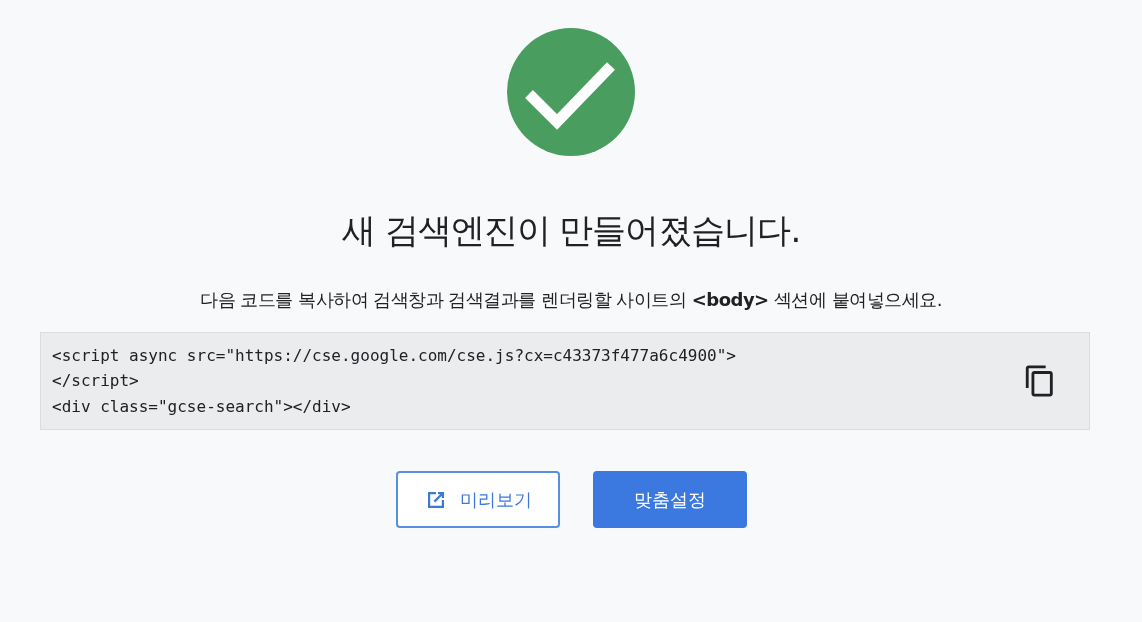  I want to click on instruction-text: 다음 코드를 복사하여 검색창과 검색결과를 렌더링할 사이트의 <body> 섹션에 붙여넣으세요., so click(571, 300).